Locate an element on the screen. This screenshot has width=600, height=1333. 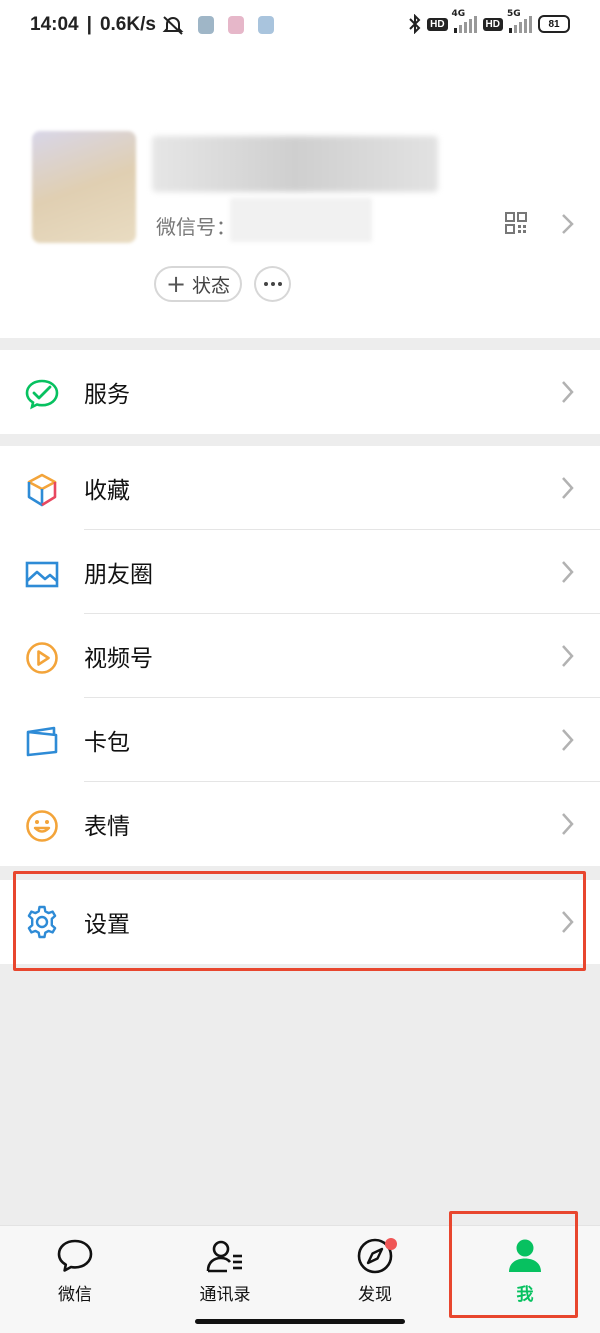
me-tab-highlight-box is located at coordinates (513, 1264).